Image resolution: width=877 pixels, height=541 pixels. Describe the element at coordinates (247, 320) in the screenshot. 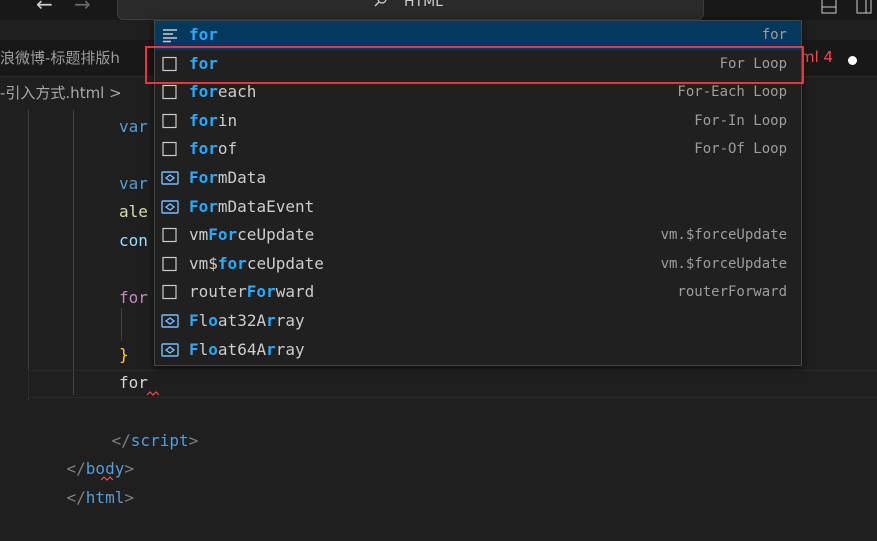

I see `suggestion-label: Float32Array` at that location.